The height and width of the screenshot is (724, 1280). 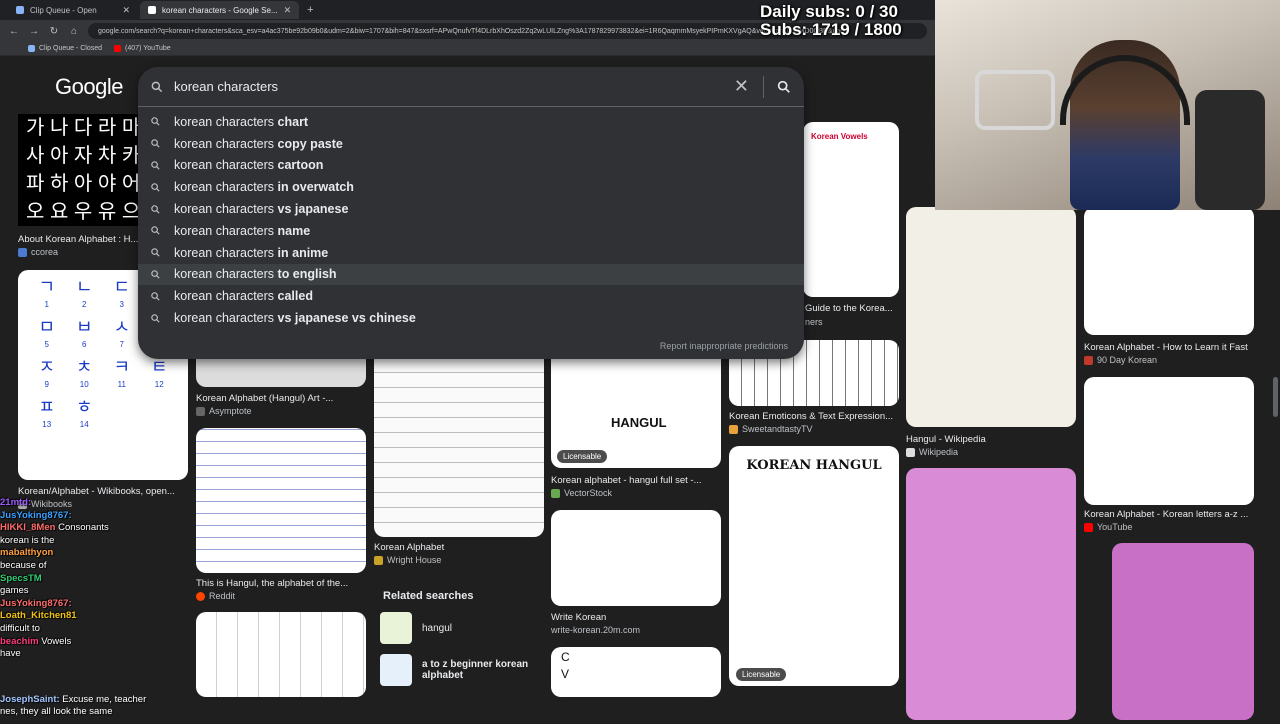 I want to click on source-label: Asymptote, so click(x=230, y=411).